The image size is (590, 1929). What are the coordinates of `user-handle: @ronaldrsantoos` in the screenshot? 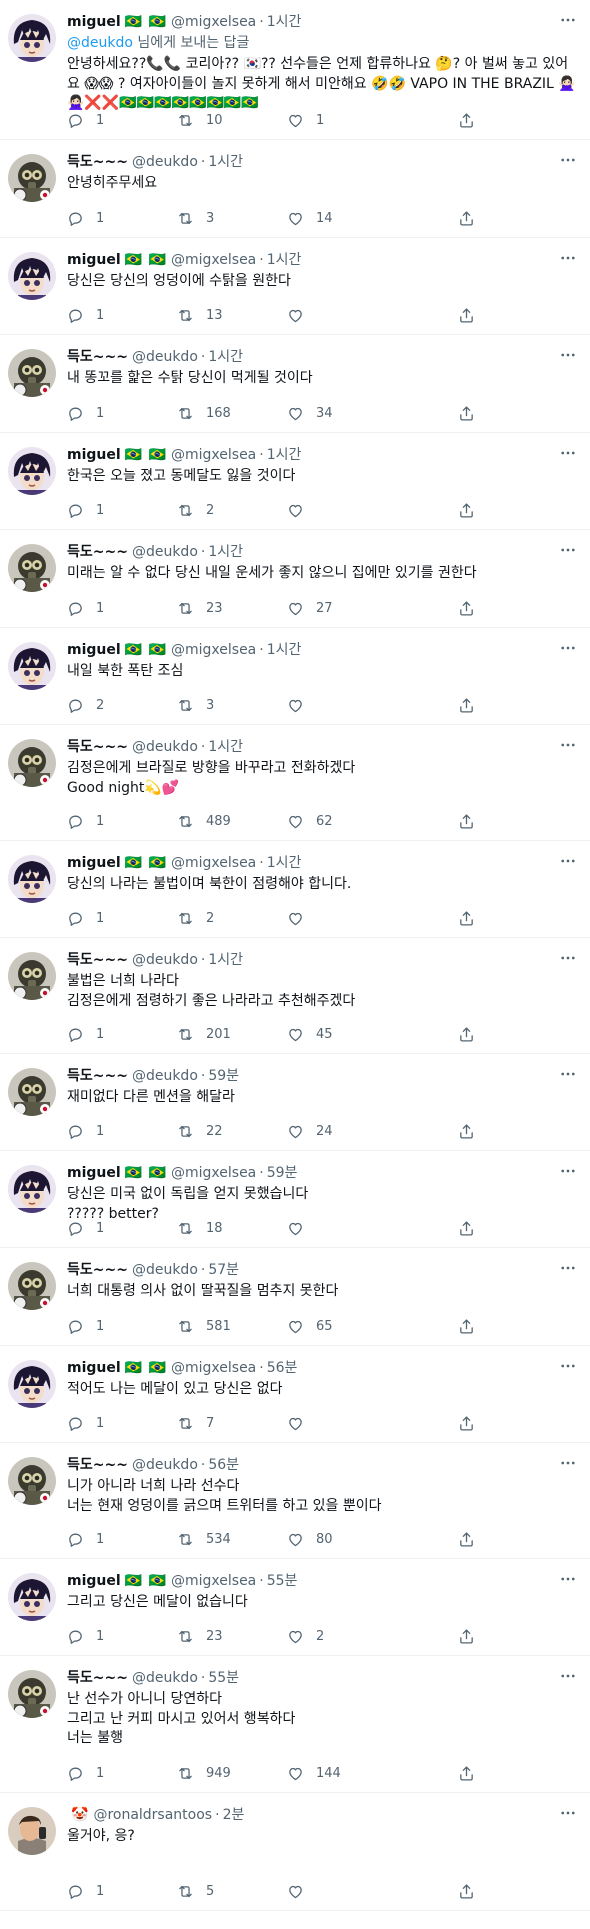 It's located at (152, 1815).